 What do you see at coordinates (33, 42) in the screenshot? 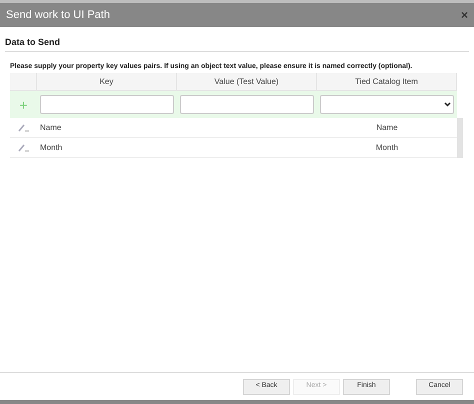
I see `section-title: Data to Send` at bounding box center [33, 42].